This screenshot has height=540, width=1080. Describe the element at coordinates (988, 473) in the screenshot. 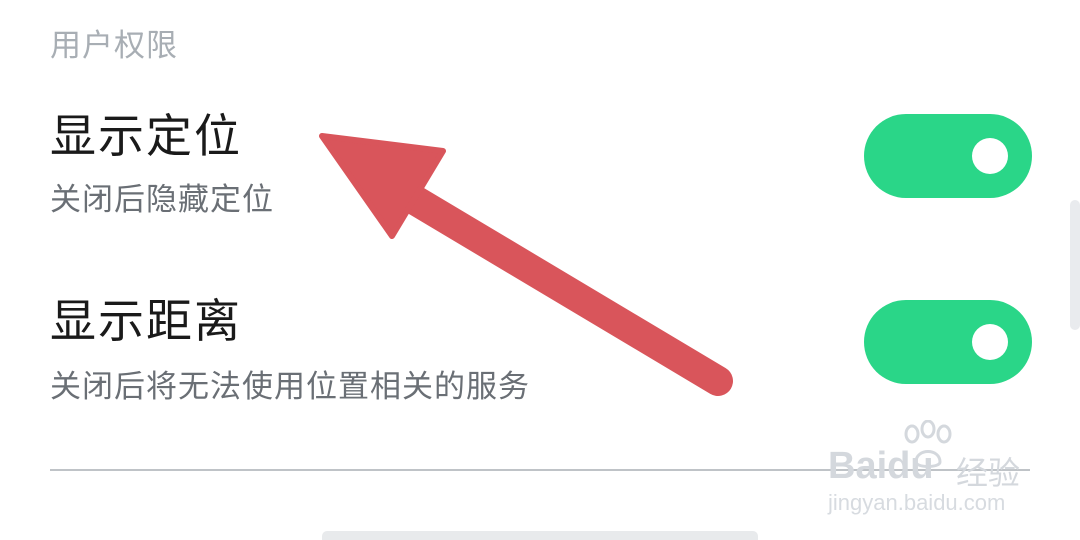

I see `watermark-brand-cn: 经验` at that location.